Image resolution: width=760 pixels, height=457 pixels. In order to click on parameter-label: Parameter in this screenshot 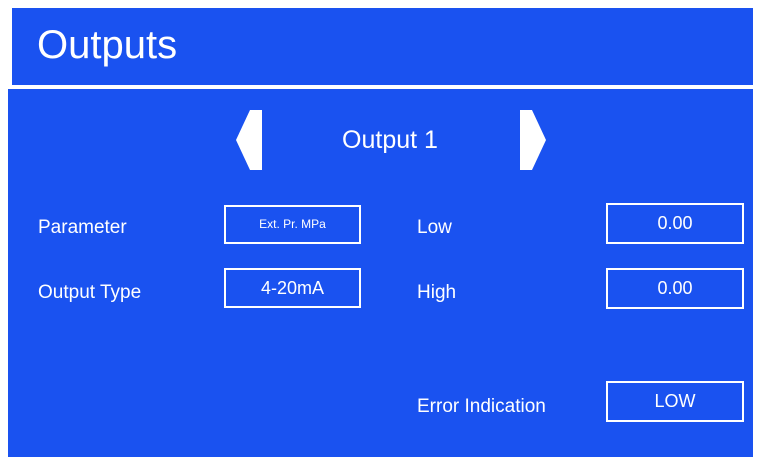, I will do `click(82, 227)`.